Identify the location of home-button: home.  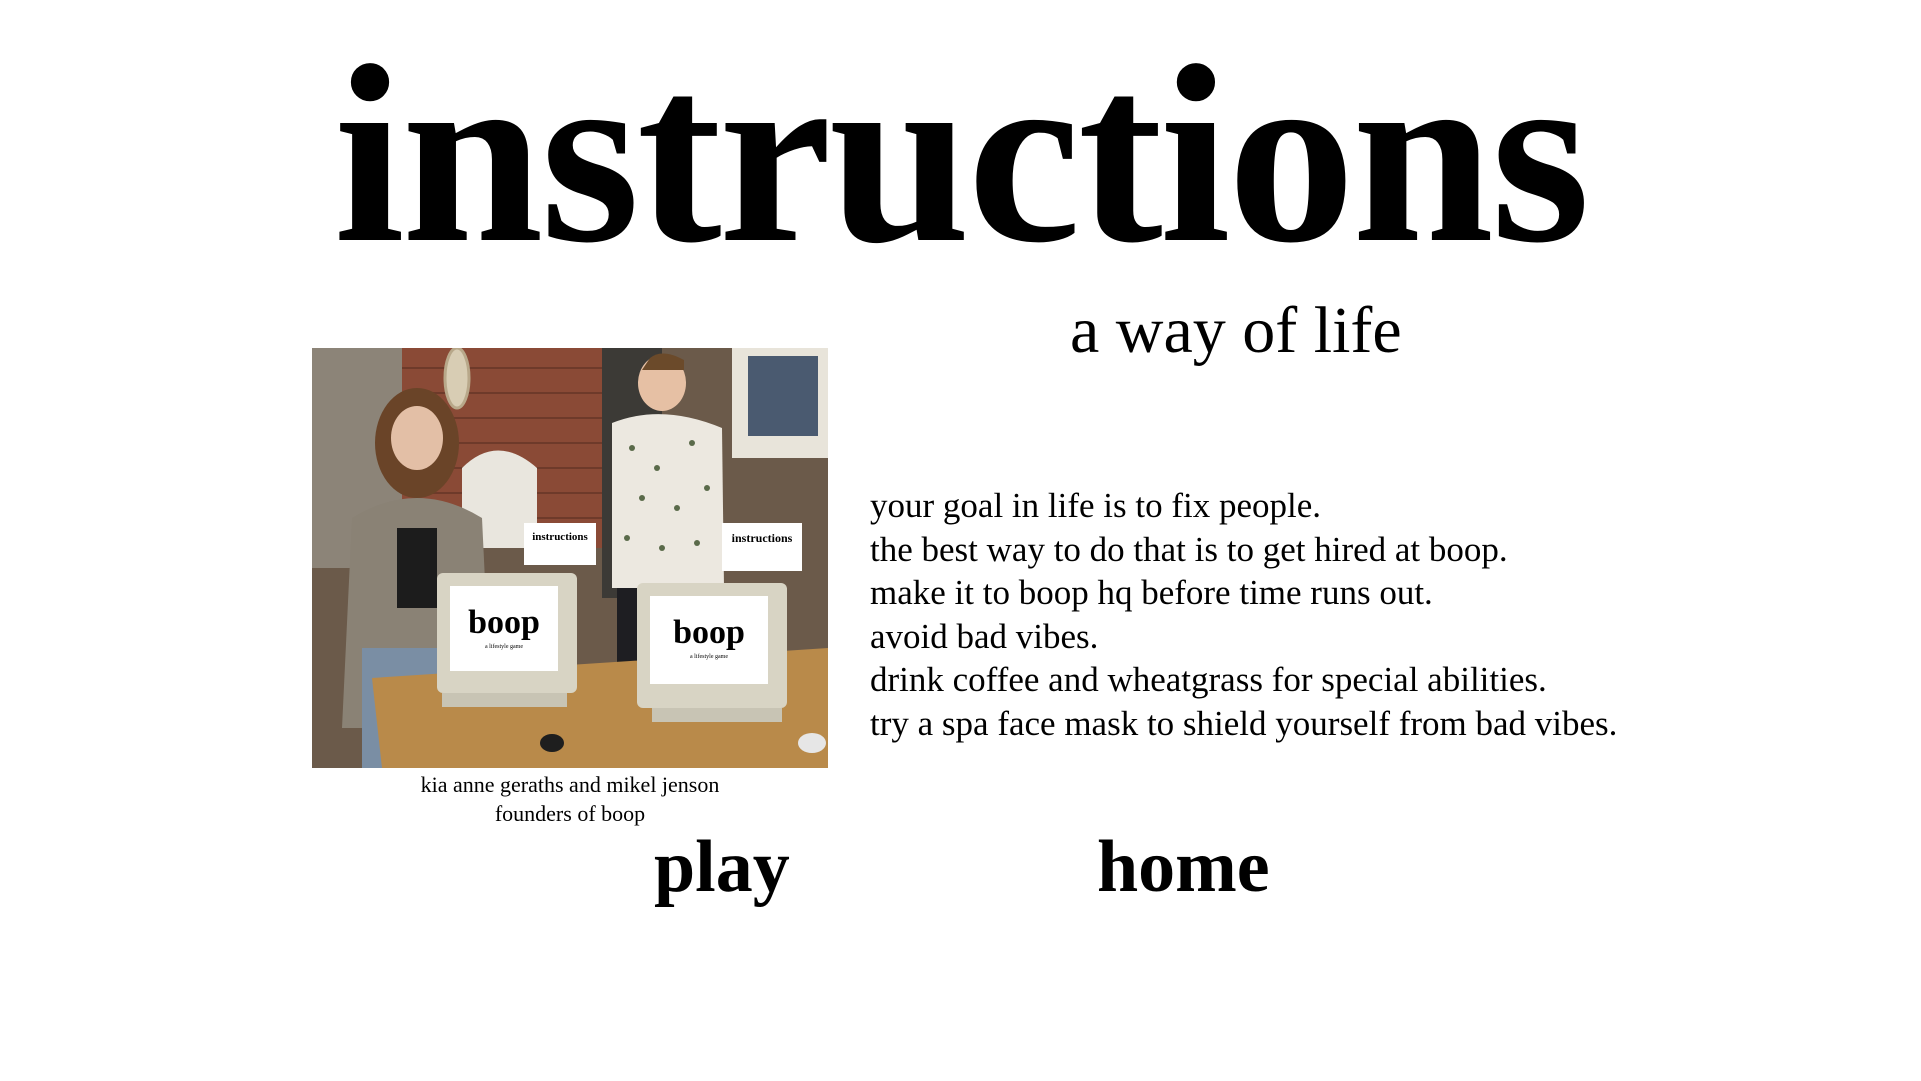
(1183, 867).